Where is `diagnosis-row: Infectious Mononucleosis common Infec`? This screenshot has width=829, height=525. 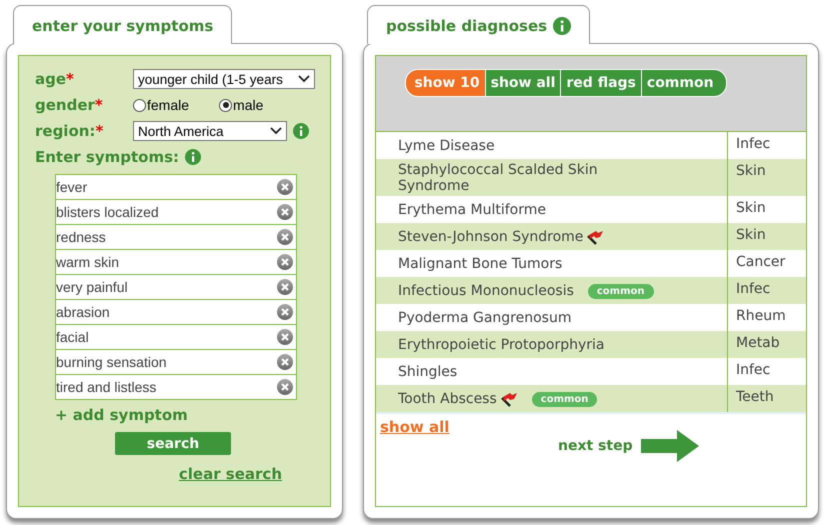
diagnosis-row: Infectious Mononucleosis common Infec is located at coordinates (591, 290).